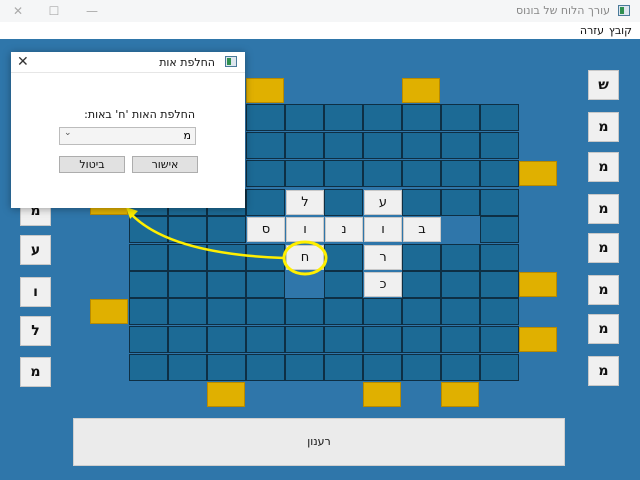 This screenshot has height=480, width=640. I want to click on menu-file: קובץ, so click(620, 30).